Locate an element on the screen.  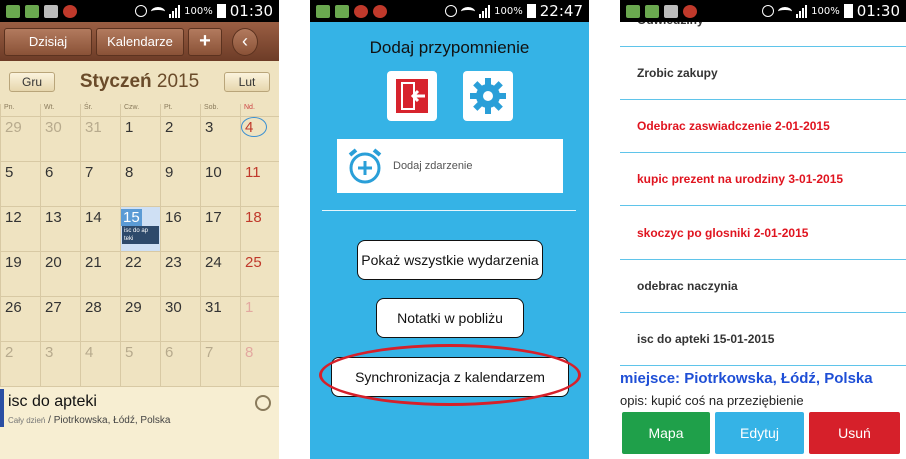
settings-button is located at coordinates (488, 96).